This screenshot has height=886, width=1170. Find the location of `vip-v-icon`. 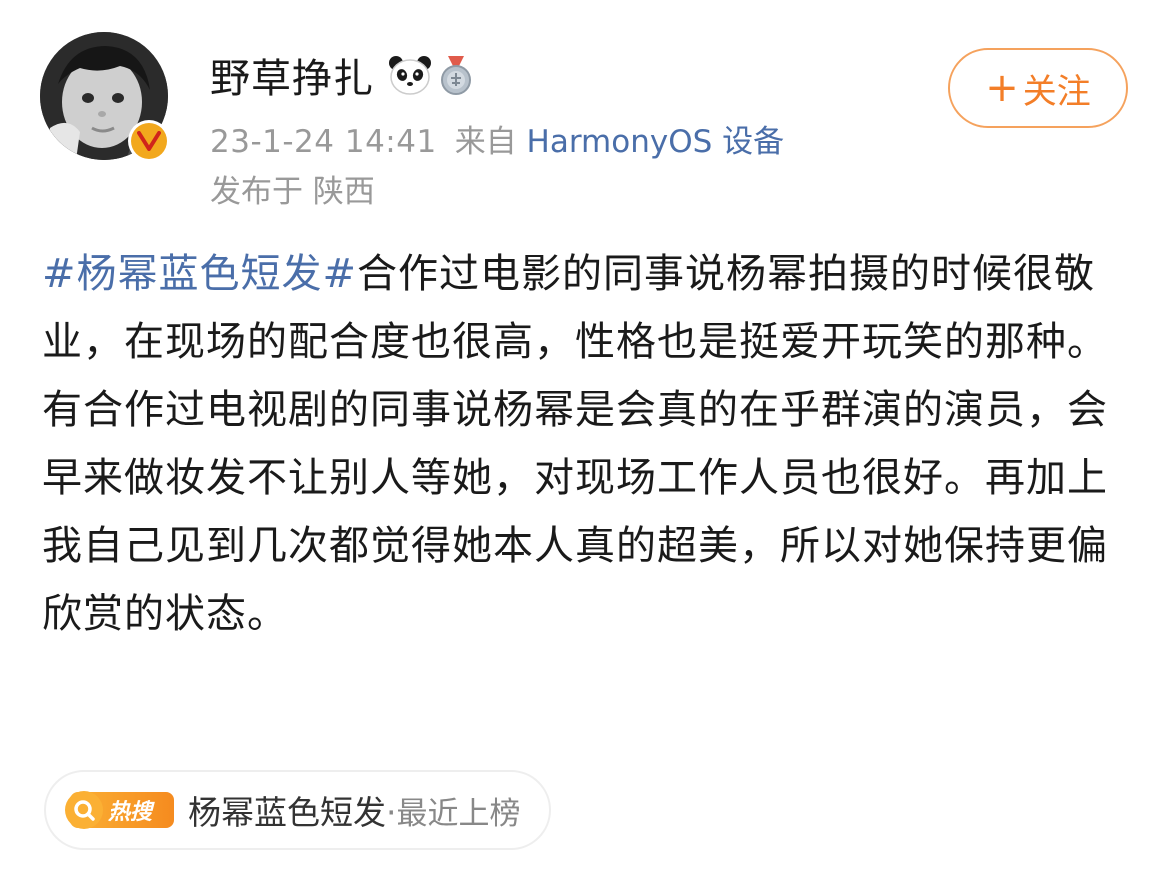

vip-v-icon is located at coordinates (149, 141).